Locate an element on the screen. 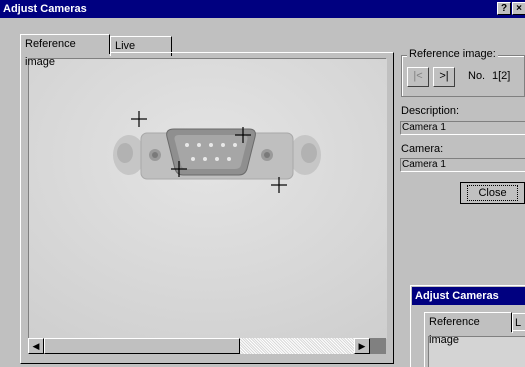 This screenshot has height=367, width=525. window-titlebar: Adjust Cameras ? × is located at coordinates (262, 9).